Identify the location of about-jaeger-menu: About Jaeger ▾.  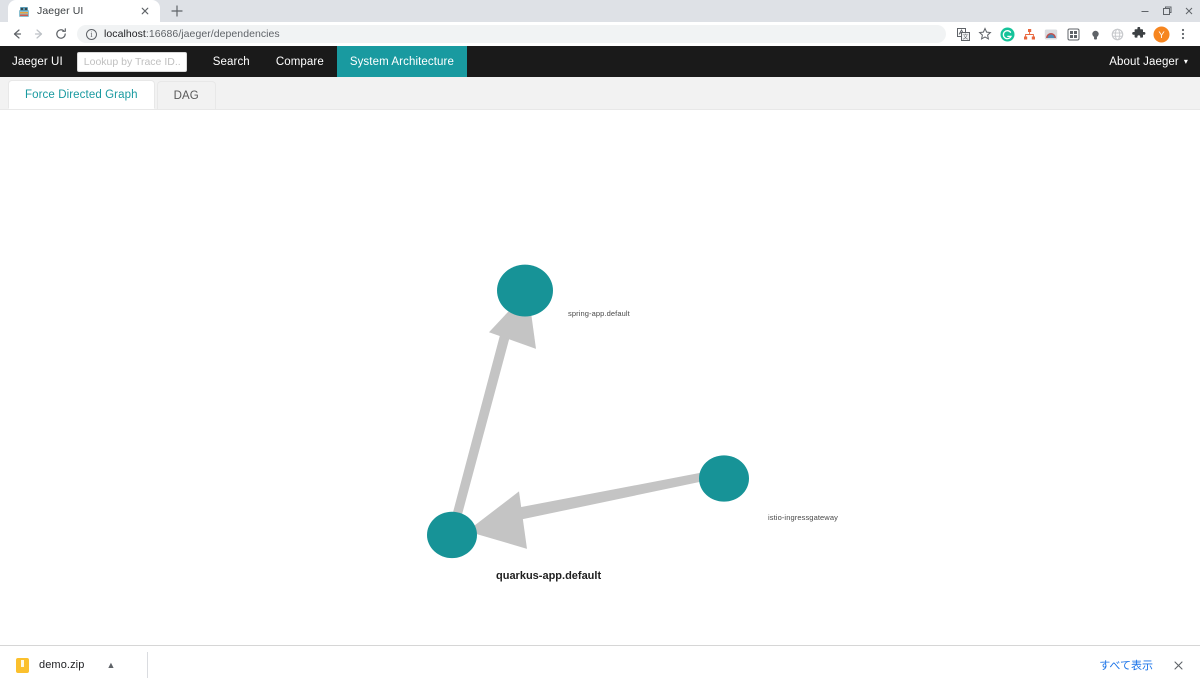
(1142, 61).